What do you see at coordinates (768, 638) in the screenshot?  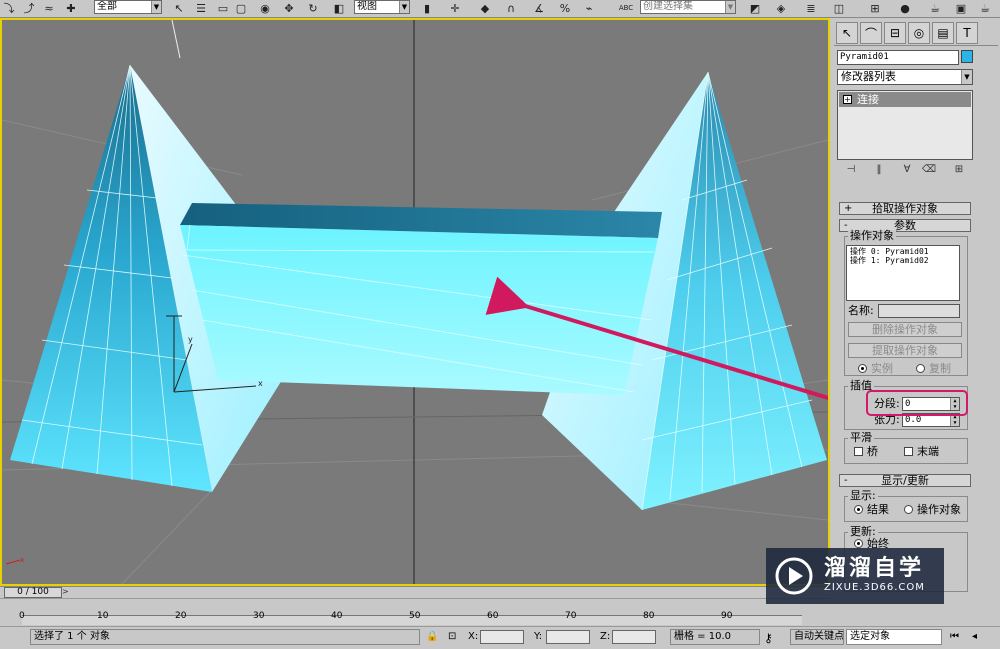 I see `key-icon: ⚷` at bounding box center [768, 638].